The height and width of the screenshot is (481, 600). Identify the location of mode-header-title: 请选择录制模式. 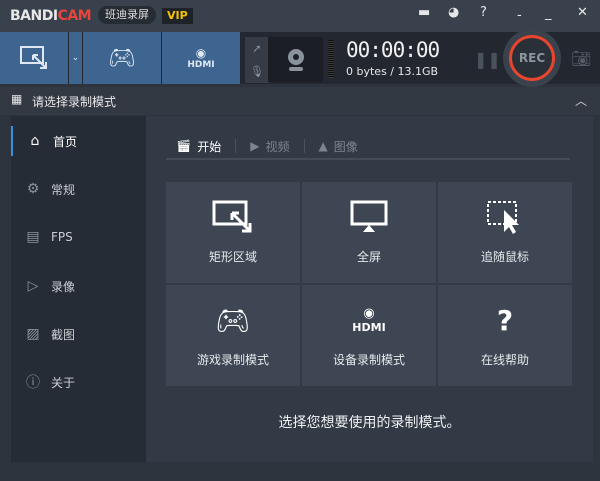
(74, 102).